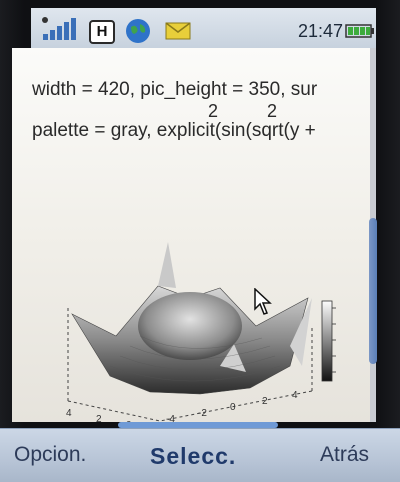  I want to click on code-line: palette = gray, explicit(sin(sqrt(y +, so click(174, 130).